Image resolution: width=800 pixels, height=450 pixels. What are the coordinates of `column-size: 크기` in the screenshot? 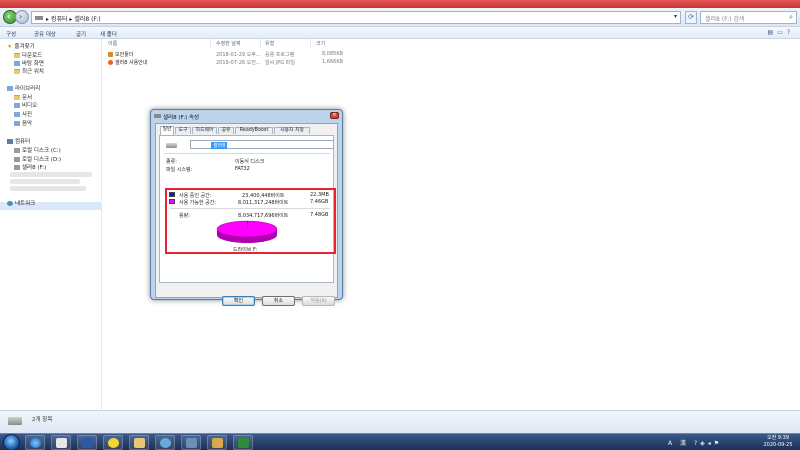 It's located at (320, 43).